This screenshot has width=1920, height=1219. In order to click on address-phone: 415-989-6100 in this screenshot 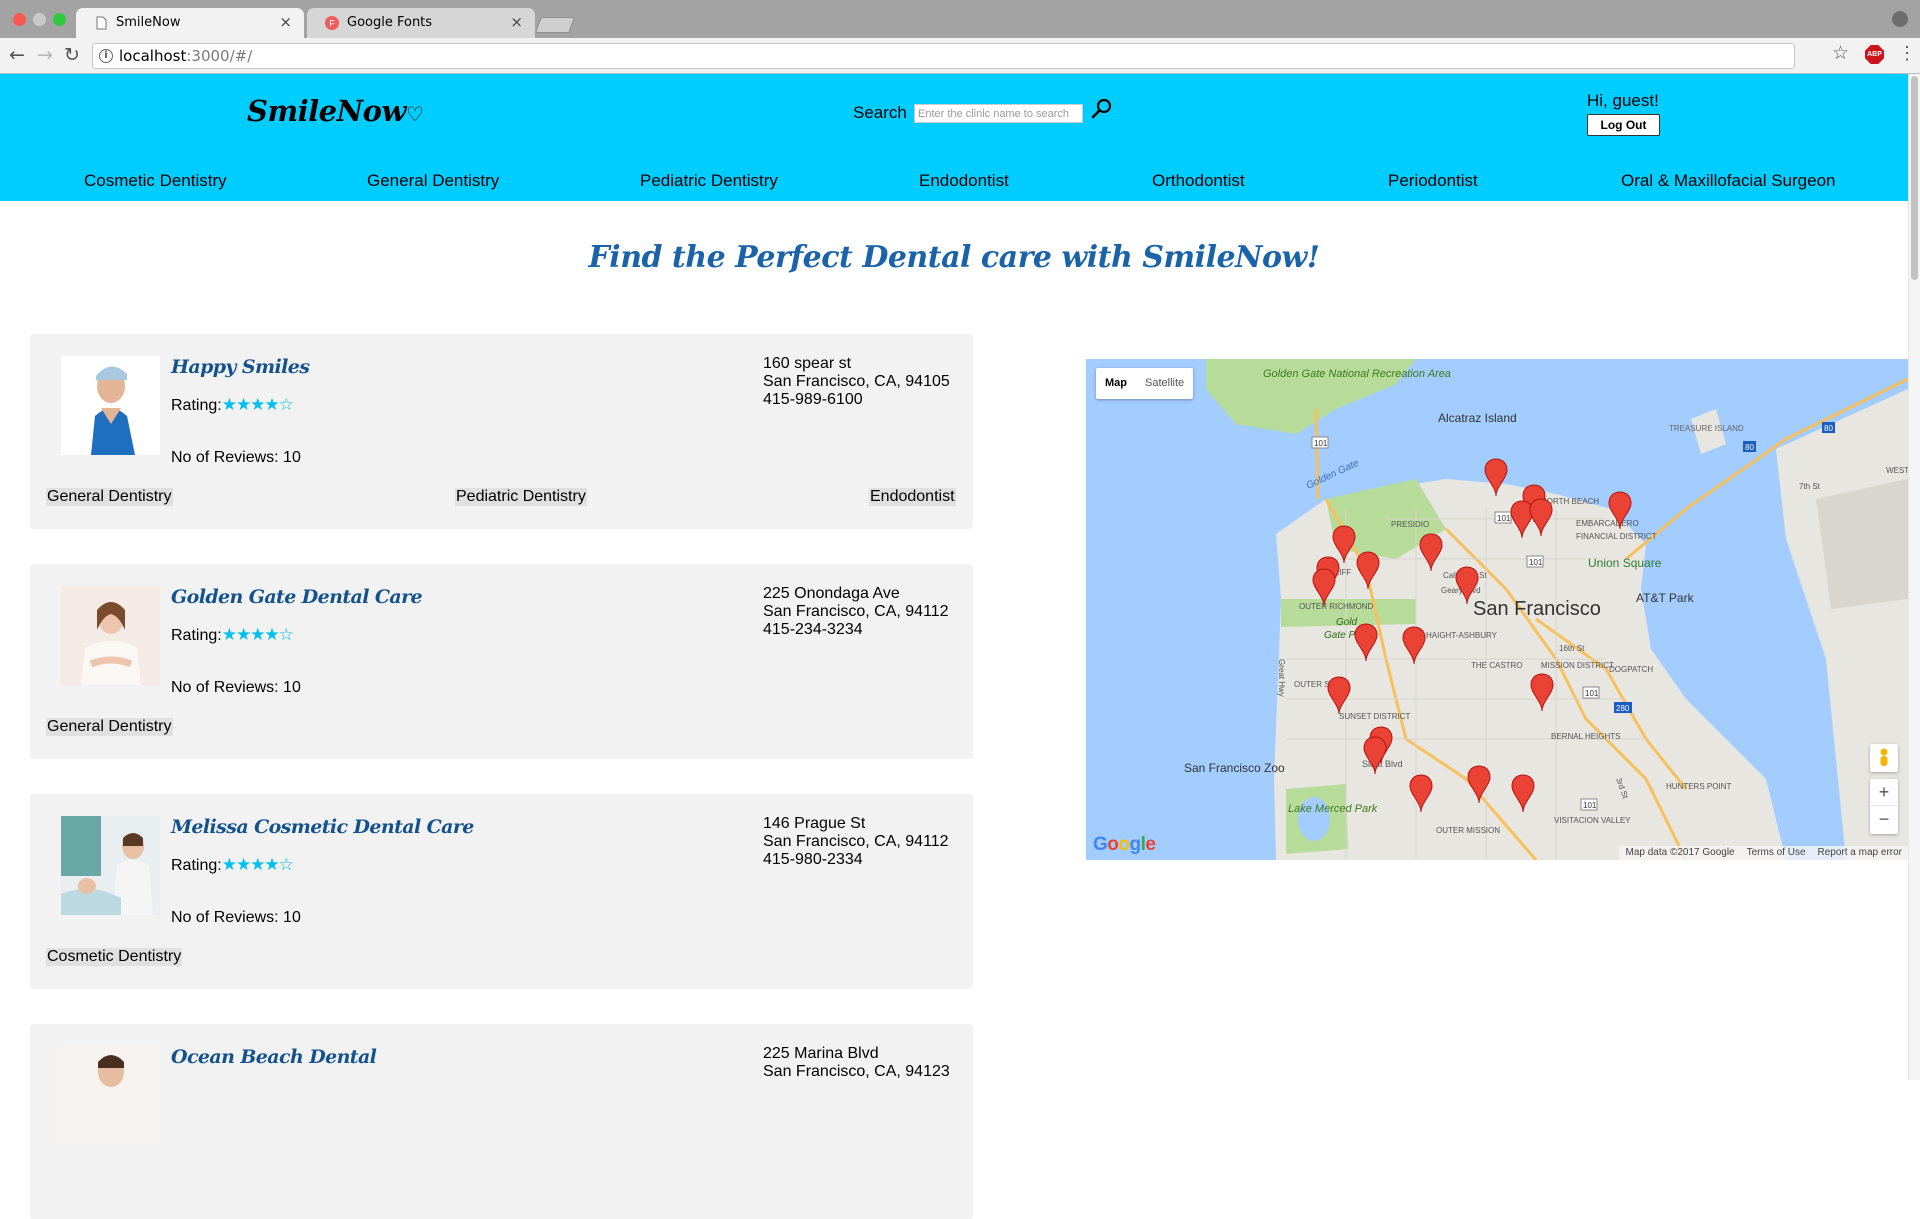, I will do `click(813, 399)`.